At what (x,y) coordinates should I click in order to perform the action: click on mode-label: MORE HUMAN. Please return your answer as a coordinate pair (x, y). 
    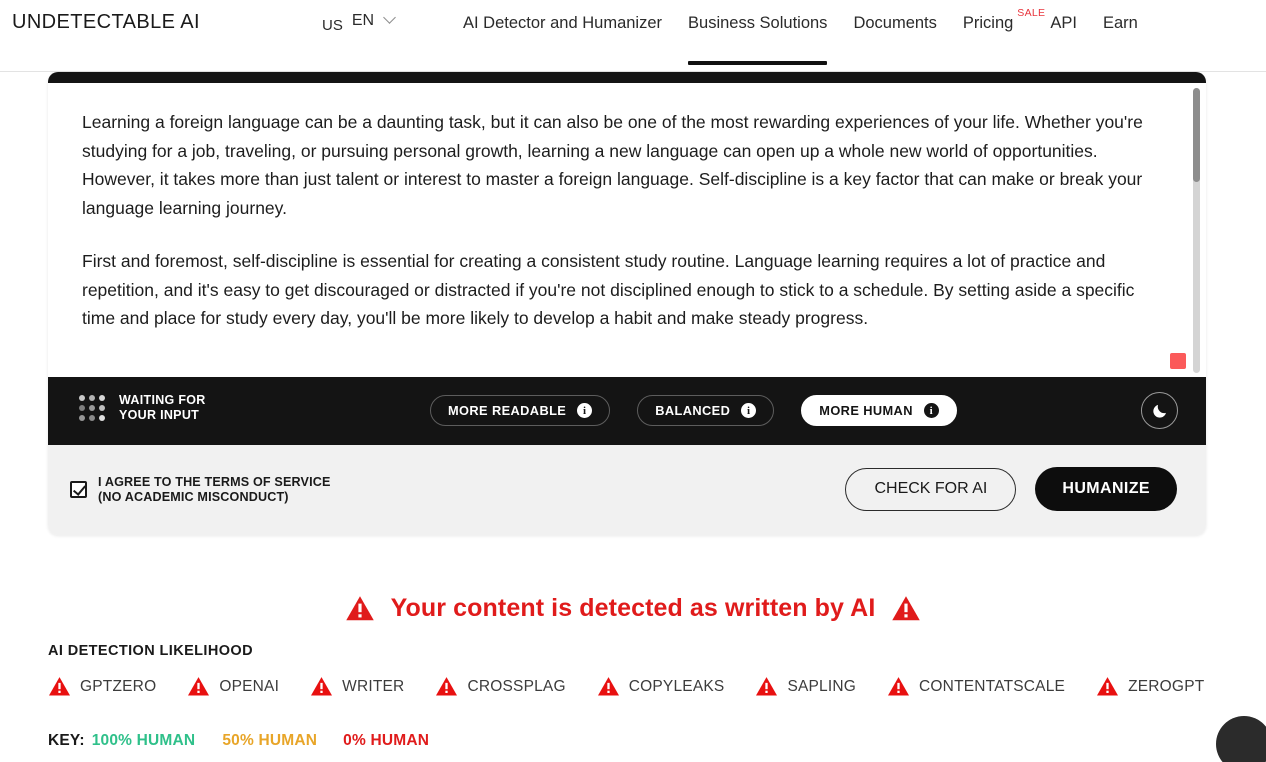
    Looking at the image, I should click on (866, 410).